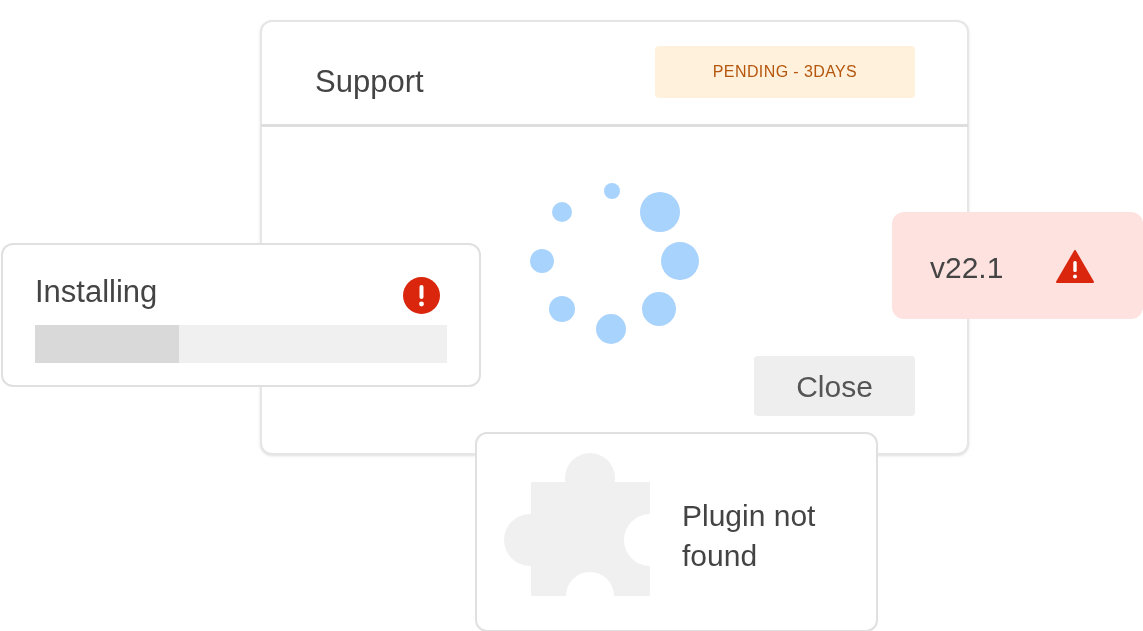 This screenshot has height=631, width=1143. What do you see at coordinates (615, 264) in the screenshot?
I see `spinner-icon` at bounding box center [615, 264].